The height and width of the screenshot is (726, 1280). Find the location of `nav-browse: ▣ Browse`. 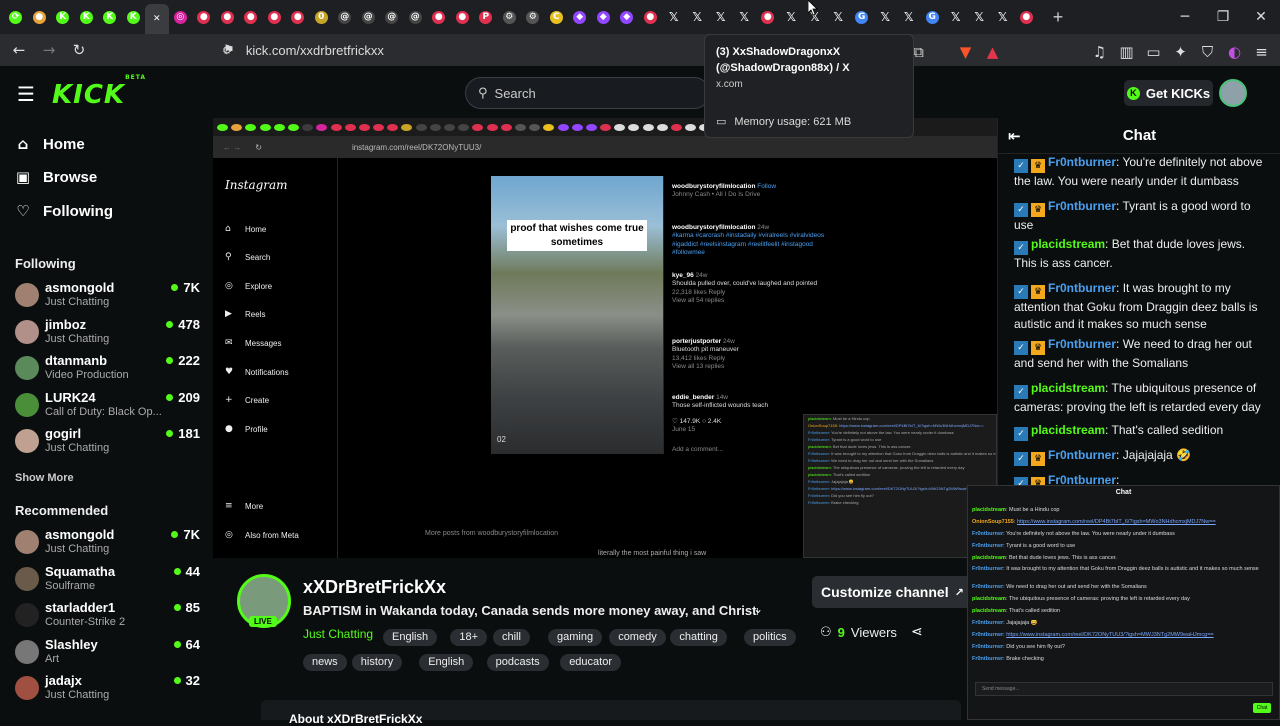

nav-browse: ▣ Browse is located at coordinates (56, 177).